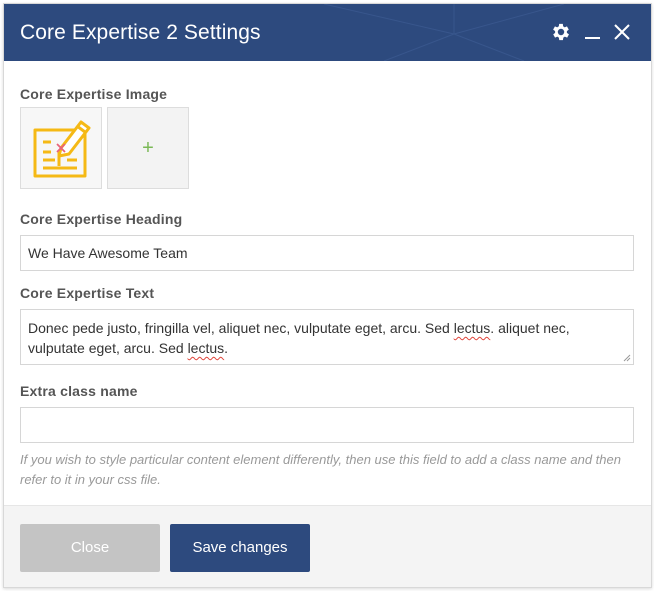 This screenshot has width=654, height=591. I want to click on image-label: Core Expertise Image, so click(94, 94).